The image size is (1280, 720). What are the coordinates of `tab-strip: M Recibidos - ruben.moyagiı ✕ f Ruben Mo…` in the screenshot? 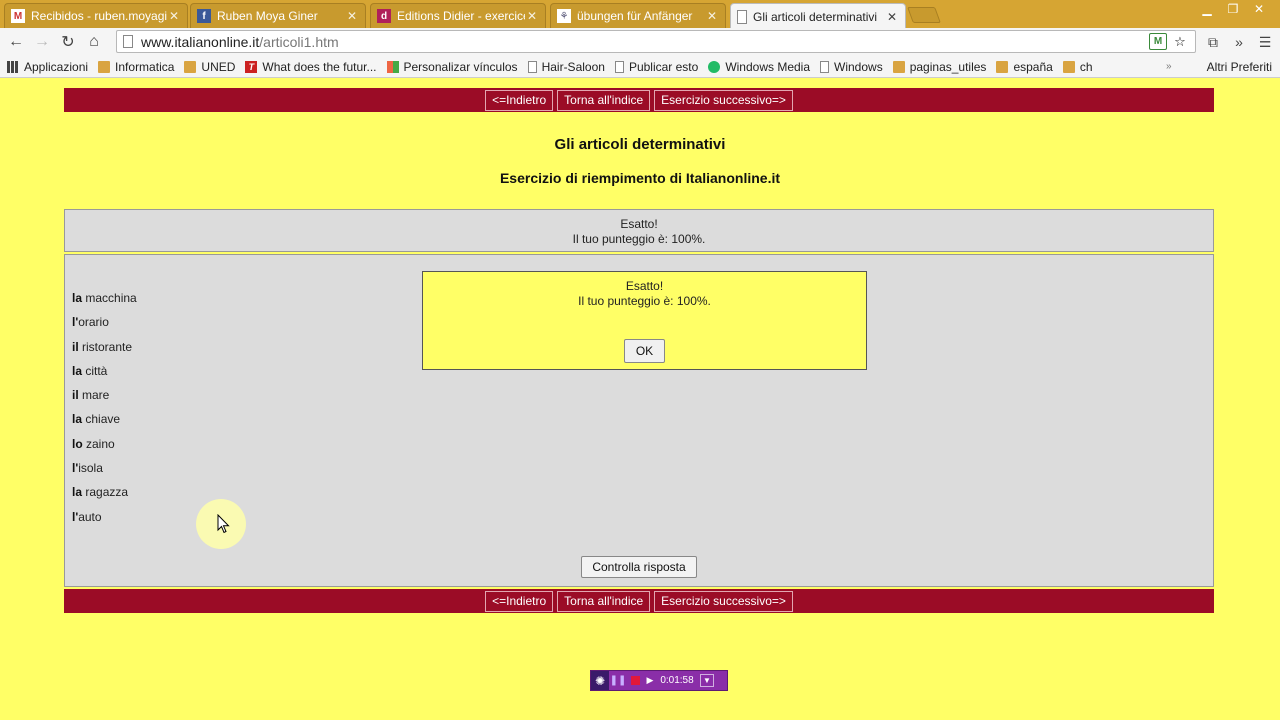 It's located at (640, 14).